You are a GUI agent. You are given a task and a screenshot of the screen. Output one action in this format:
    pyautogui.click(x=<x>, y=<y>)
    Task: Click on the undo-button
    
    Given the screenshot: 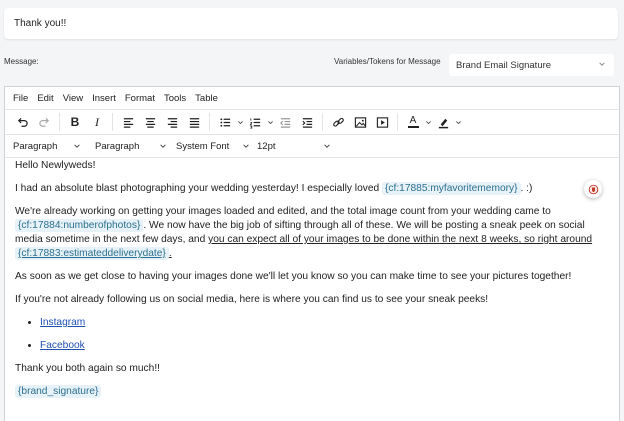 What is the action you would take?
    pyautogui.click(x=22, y=122)
    